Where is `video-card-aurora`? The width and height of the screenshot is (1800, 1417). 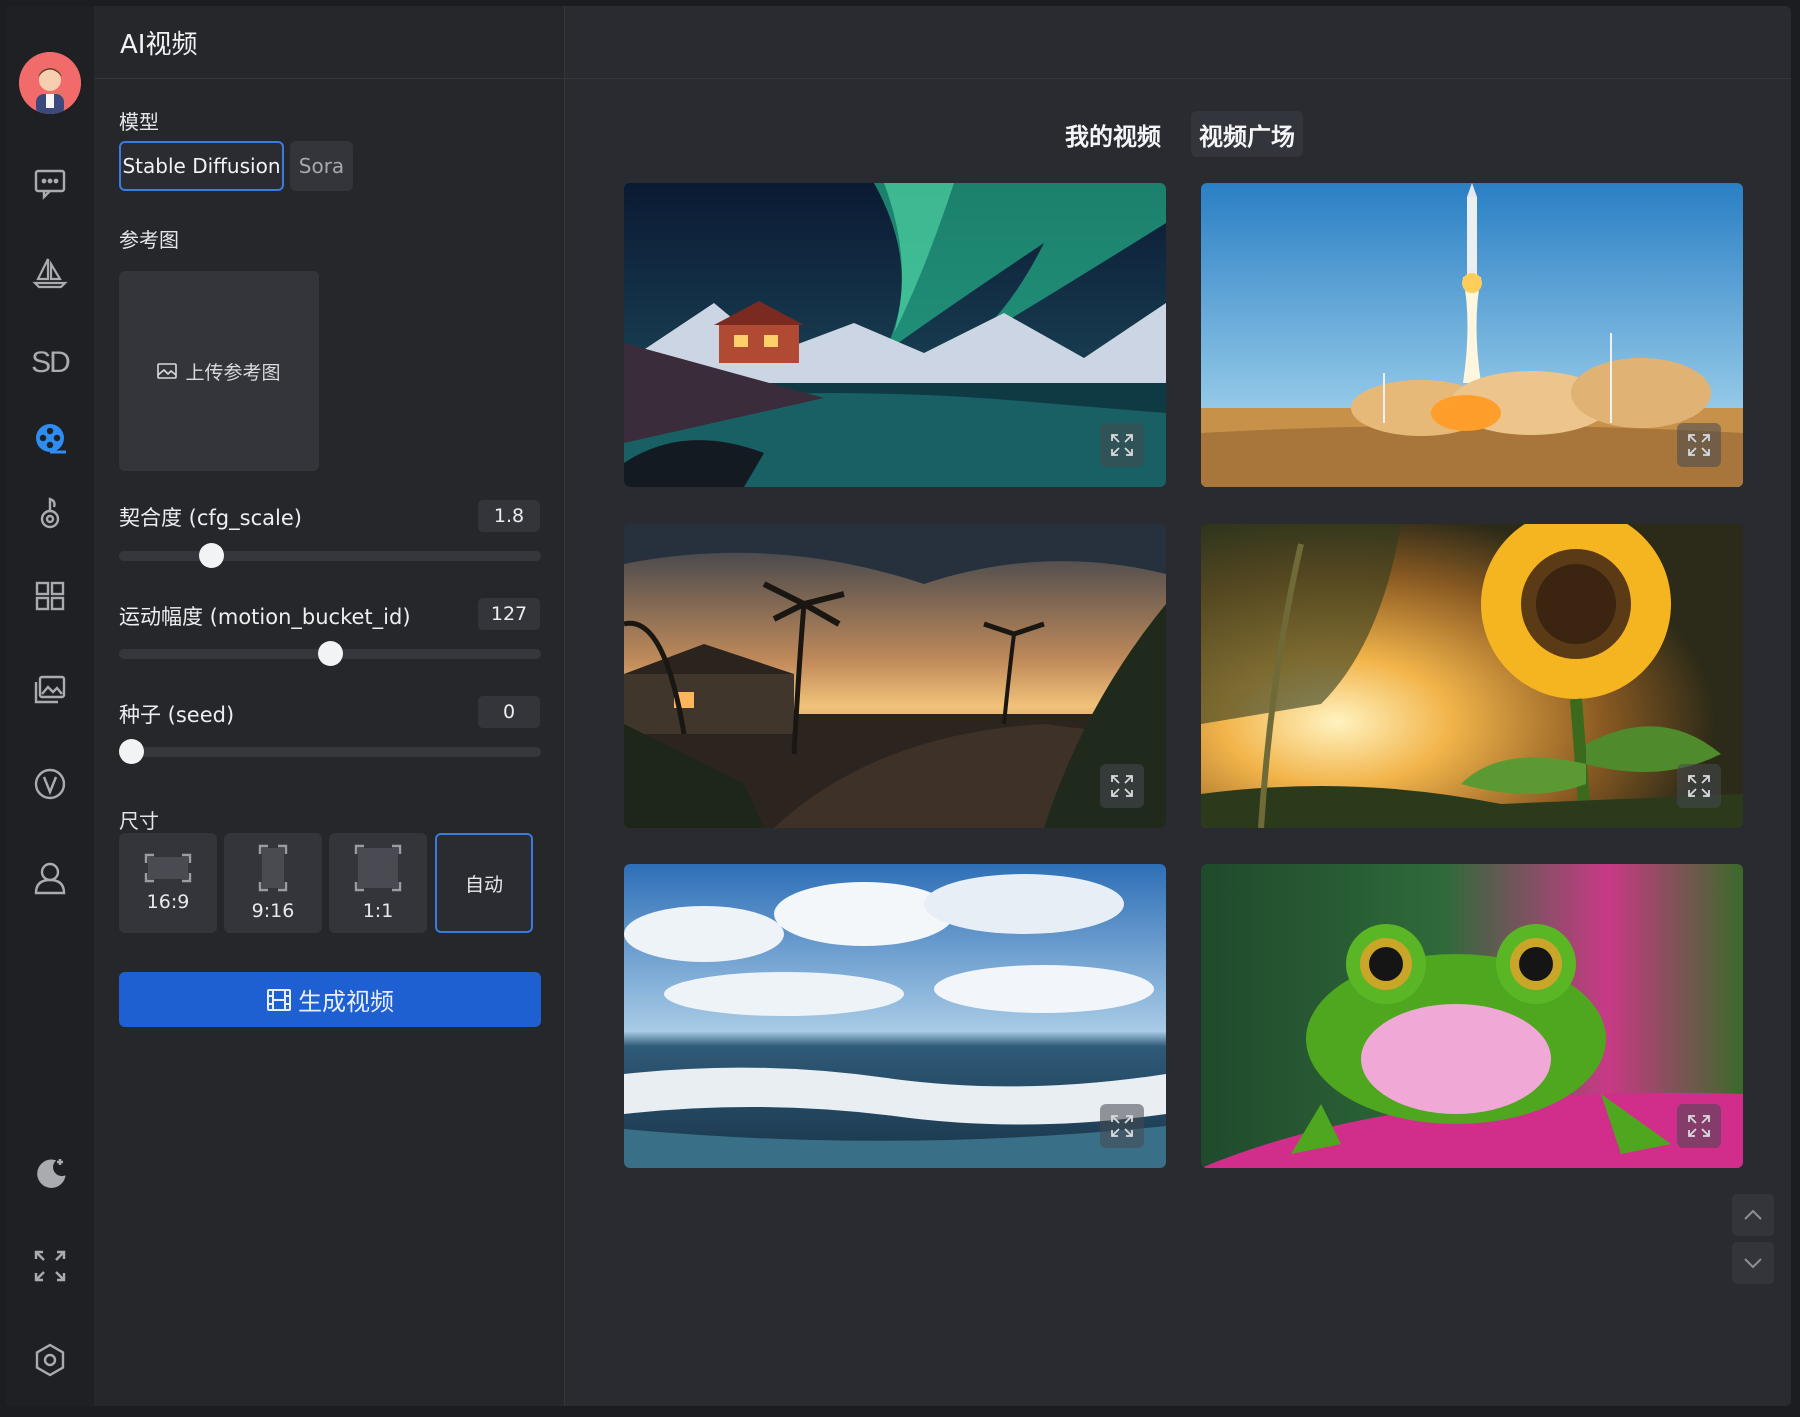 video-card-aurora is located at coordinates (895, 335).